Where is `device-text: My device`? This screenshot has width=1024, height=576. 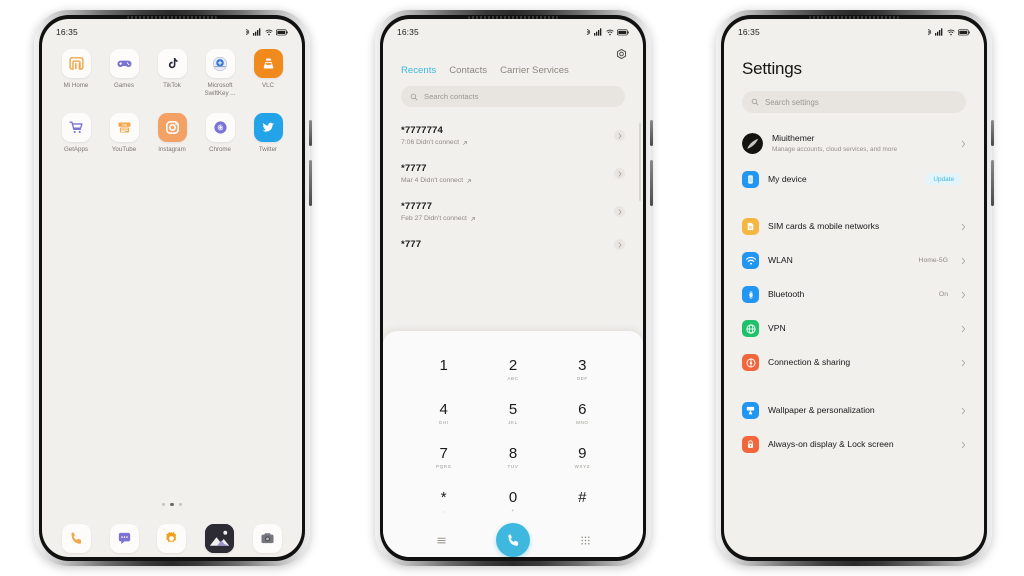 device-text: My device is located at coordinates (842, 179).